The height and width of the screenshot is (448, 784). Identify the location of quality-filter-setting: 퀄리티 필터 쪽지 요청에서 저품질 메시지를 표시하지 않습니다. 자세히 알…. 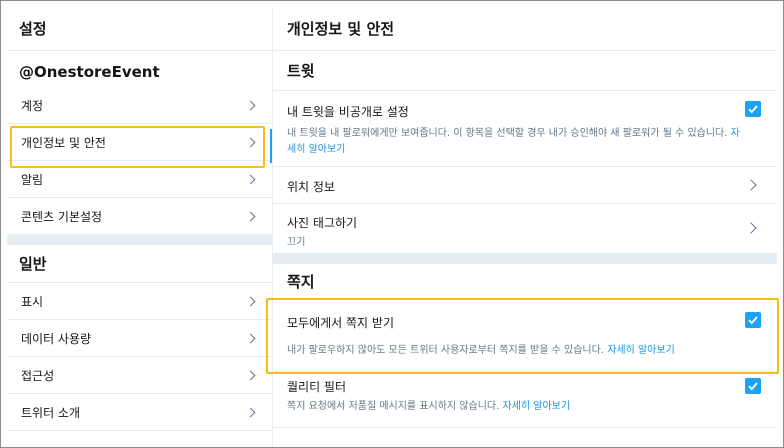
(525, 400).